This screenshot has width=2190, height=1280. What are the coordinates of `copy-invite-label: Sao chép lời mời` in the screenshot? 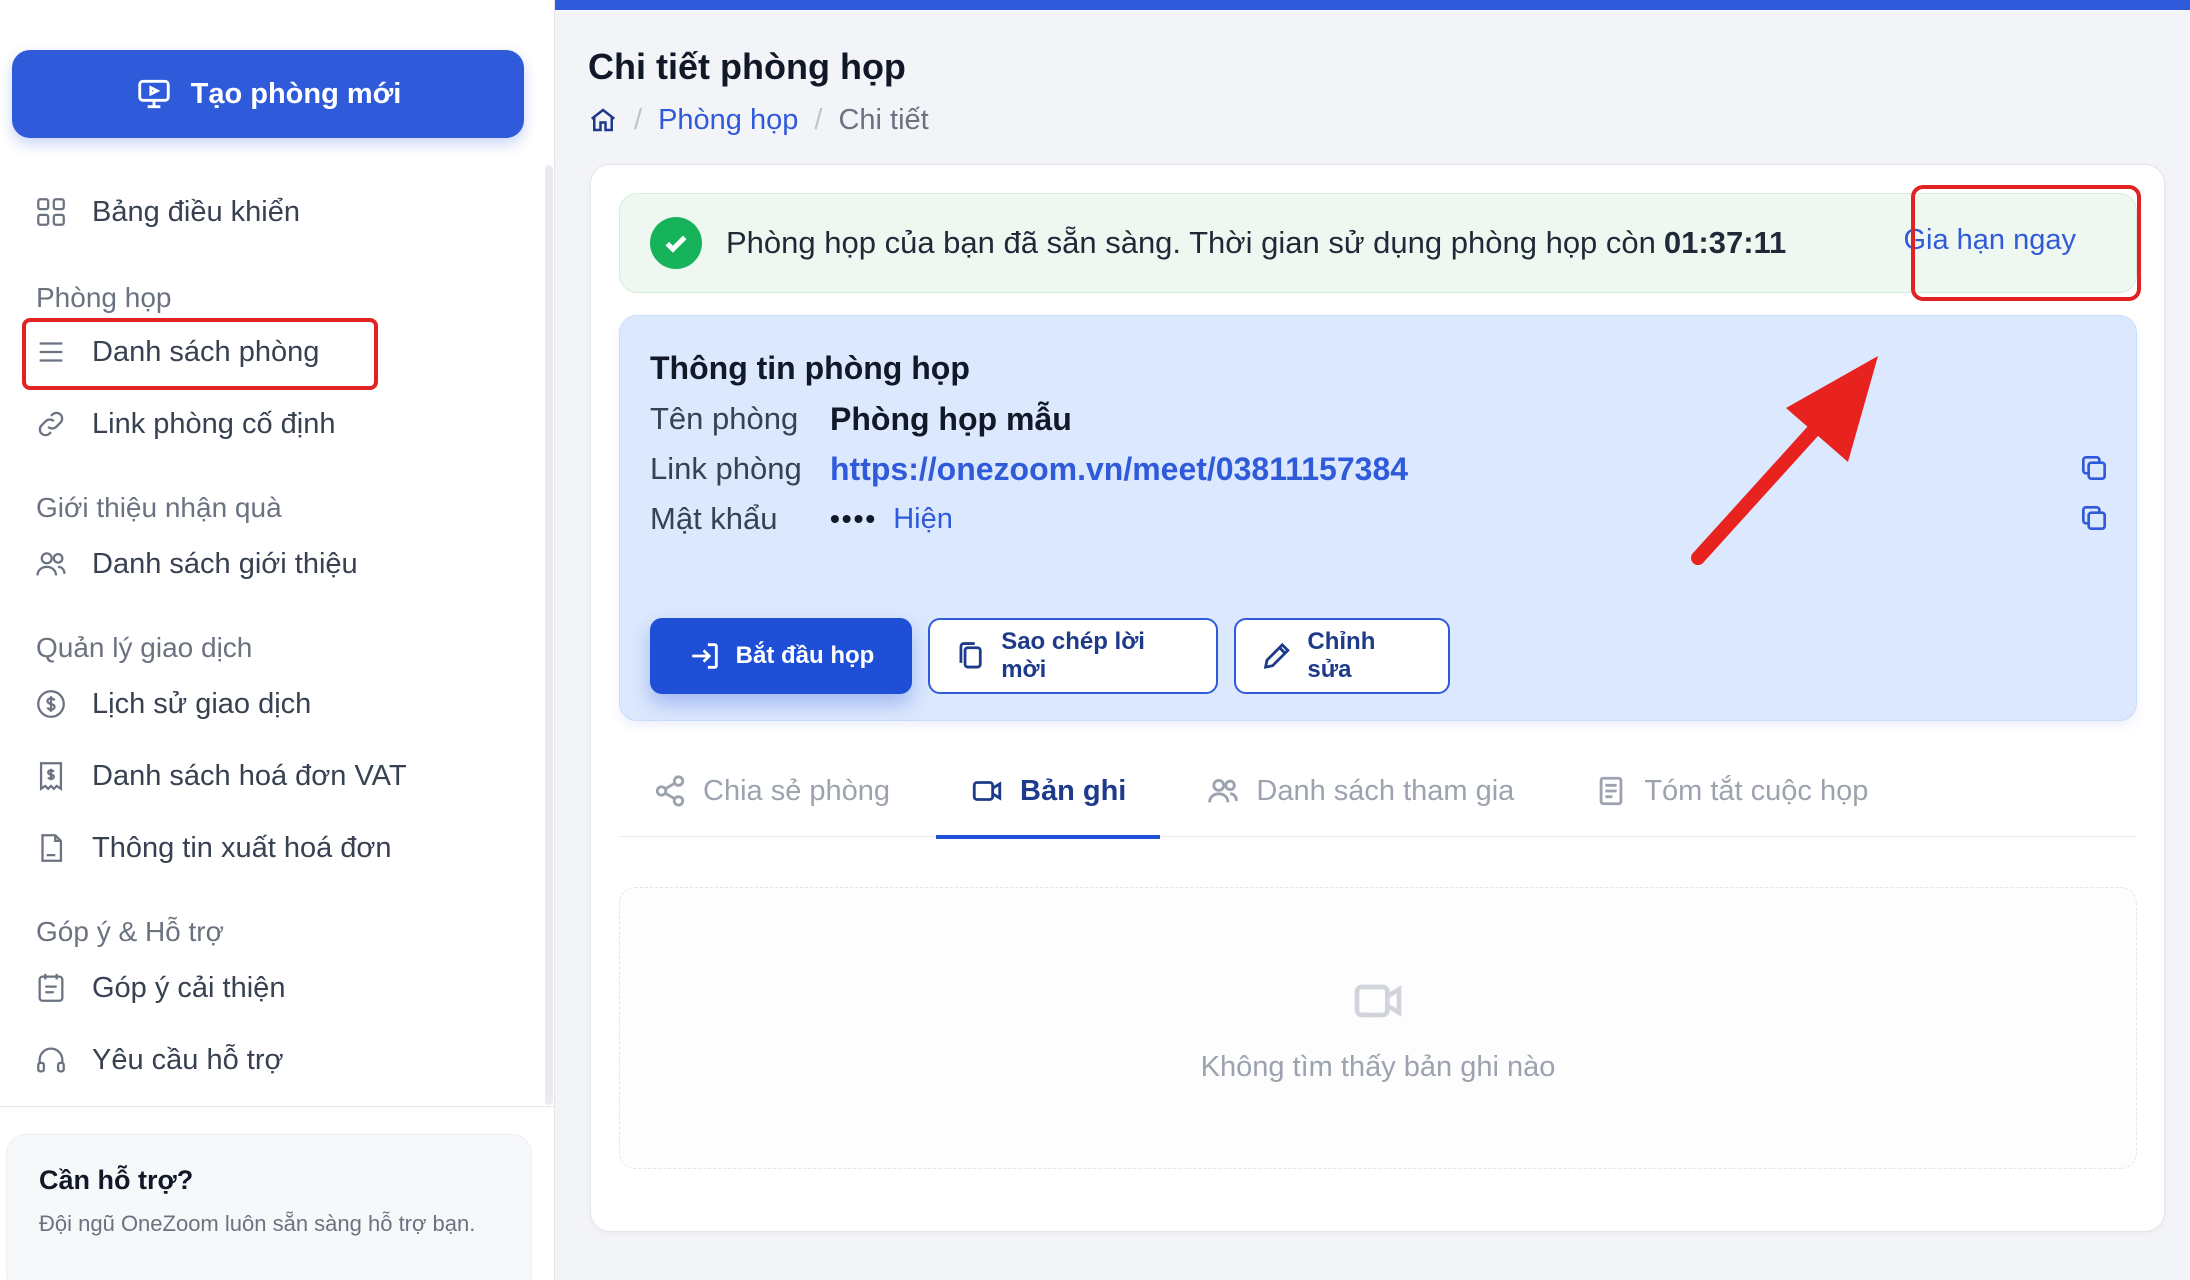 It's located at (1073, 655).